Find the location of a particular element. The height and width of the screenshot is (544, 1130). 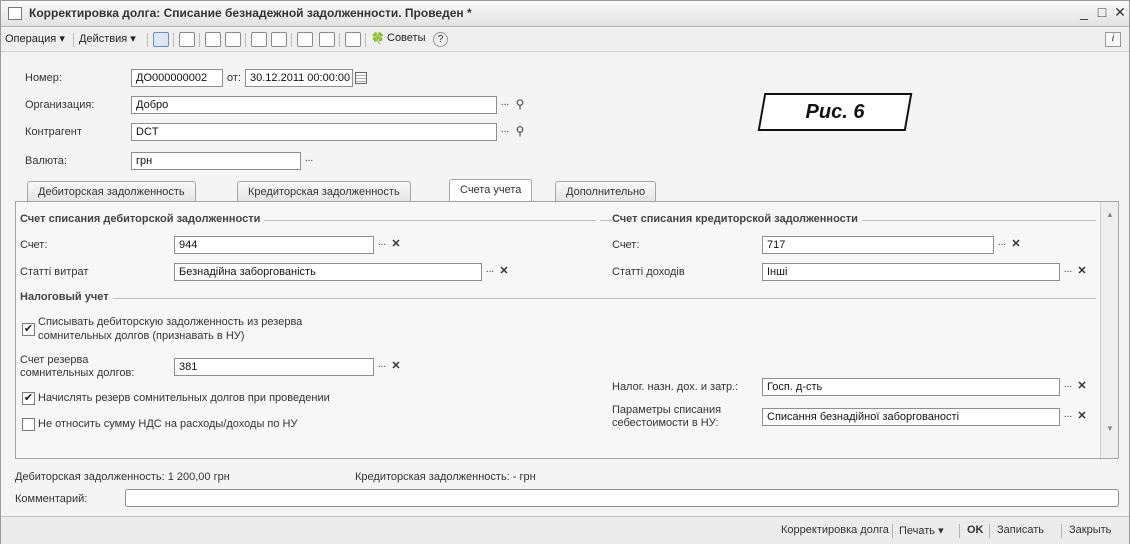

accrue-reserve-checkbox: ✔ is located at coordinates (28, 398).